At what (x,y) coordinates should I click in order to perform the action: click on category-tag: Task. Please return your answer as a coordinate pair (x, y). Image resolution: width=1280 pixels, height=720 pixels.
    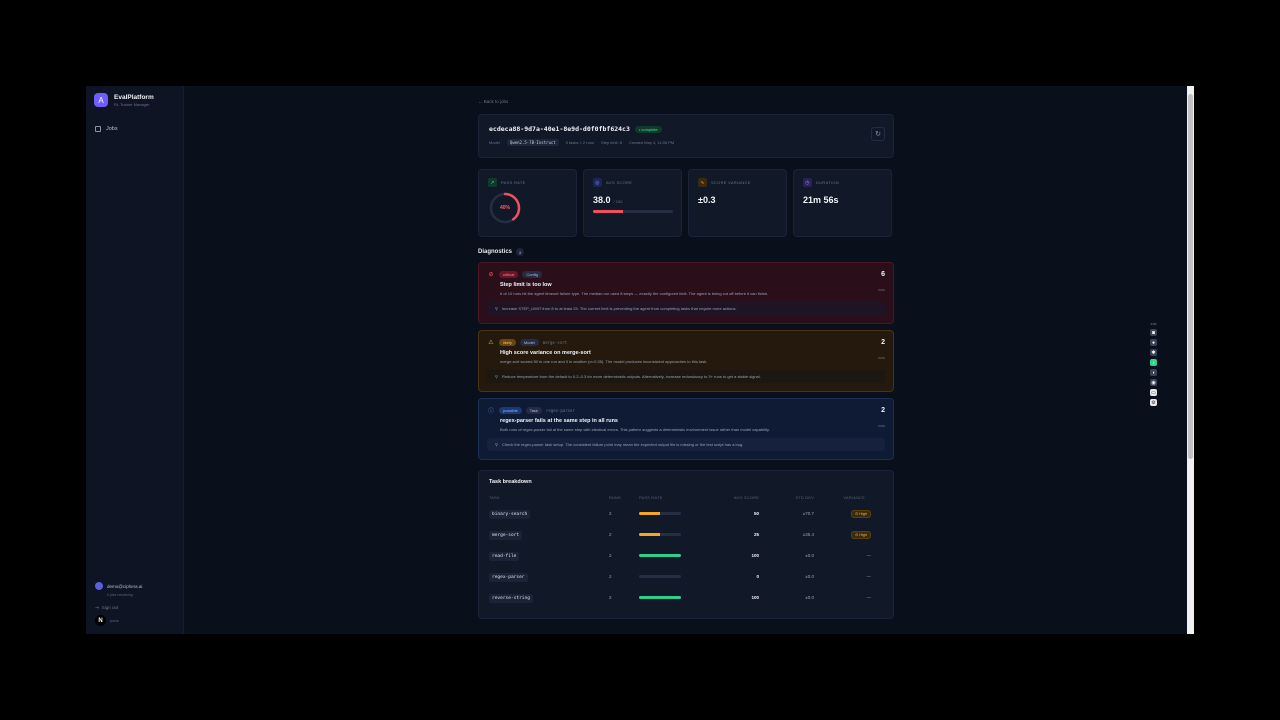
    Looking at the image, I should click on (533, 410).